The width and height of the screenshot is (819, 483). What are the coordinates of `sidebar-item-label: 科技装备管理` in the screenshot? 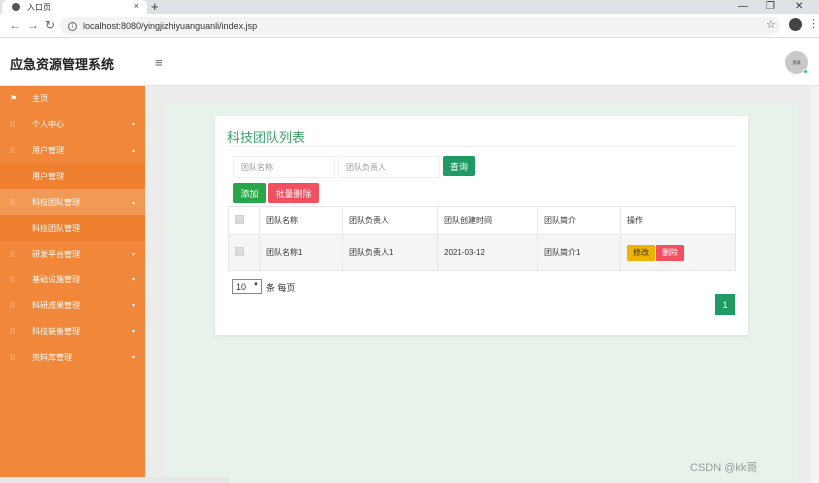 It's located at (56, 331).